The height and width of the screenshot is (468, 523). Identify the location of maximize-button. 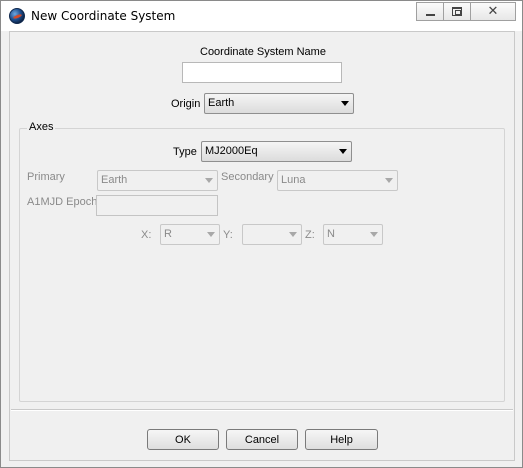
(457, 11).